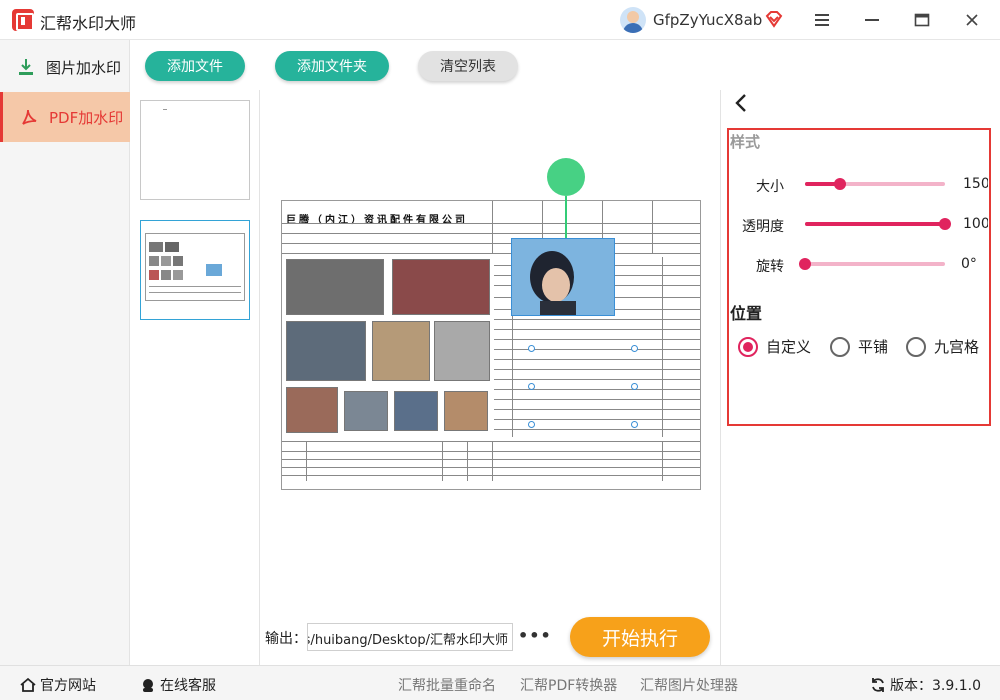  Describe the element at coordinates (873, 347) in the screenshot. I see `radio-label: 平铺` at that location.